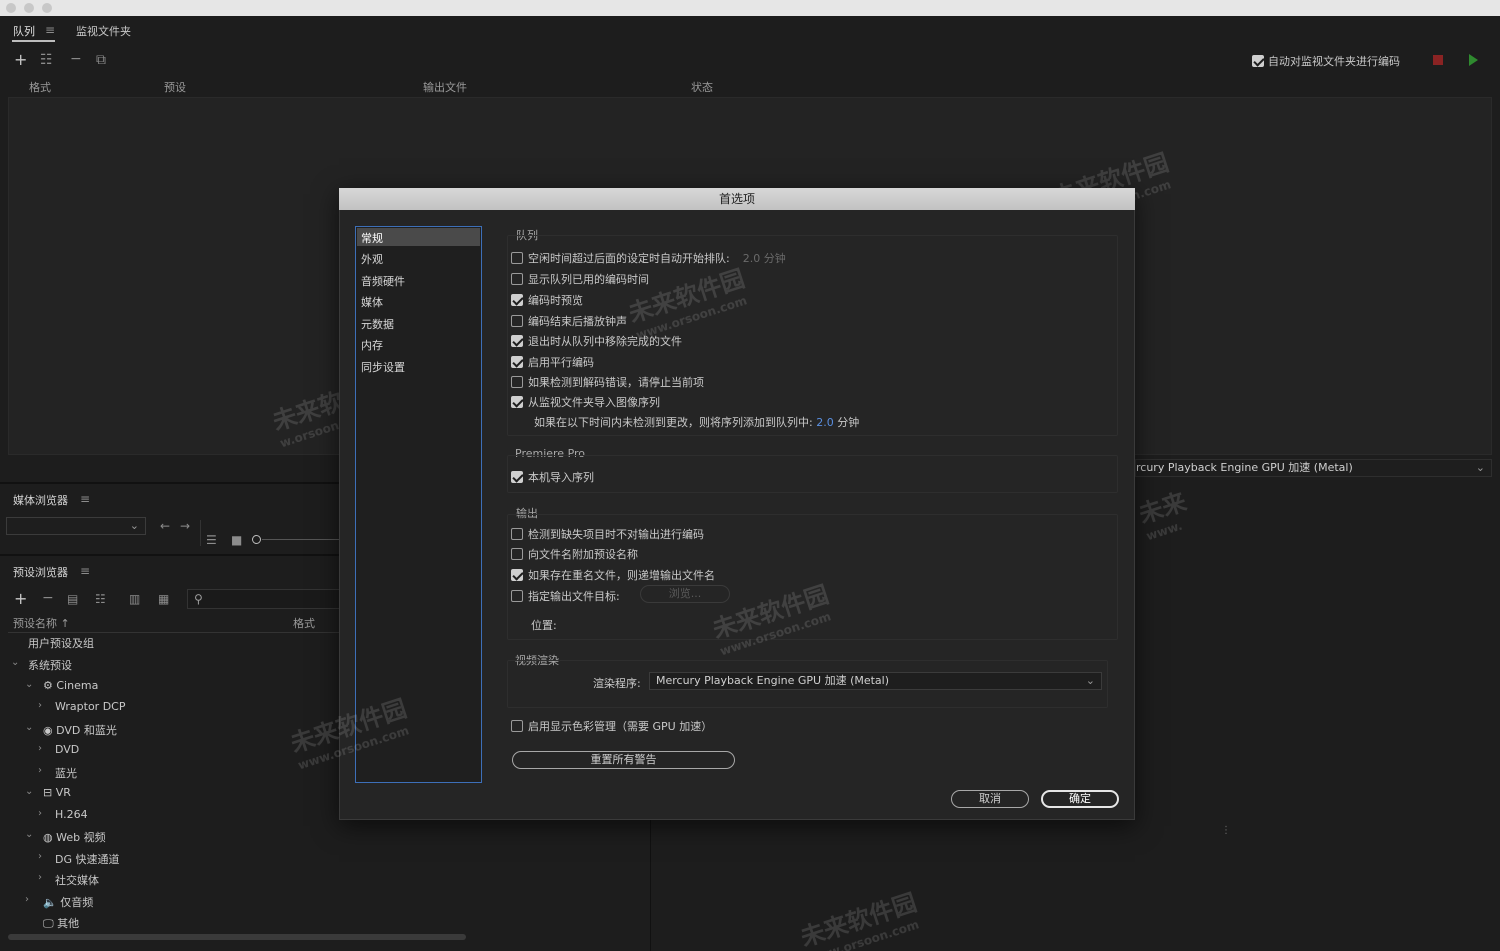 This screenshot has width=1500, height=951. I want to click on tree-user-presets: 用户预设及组, so click(61, 643).